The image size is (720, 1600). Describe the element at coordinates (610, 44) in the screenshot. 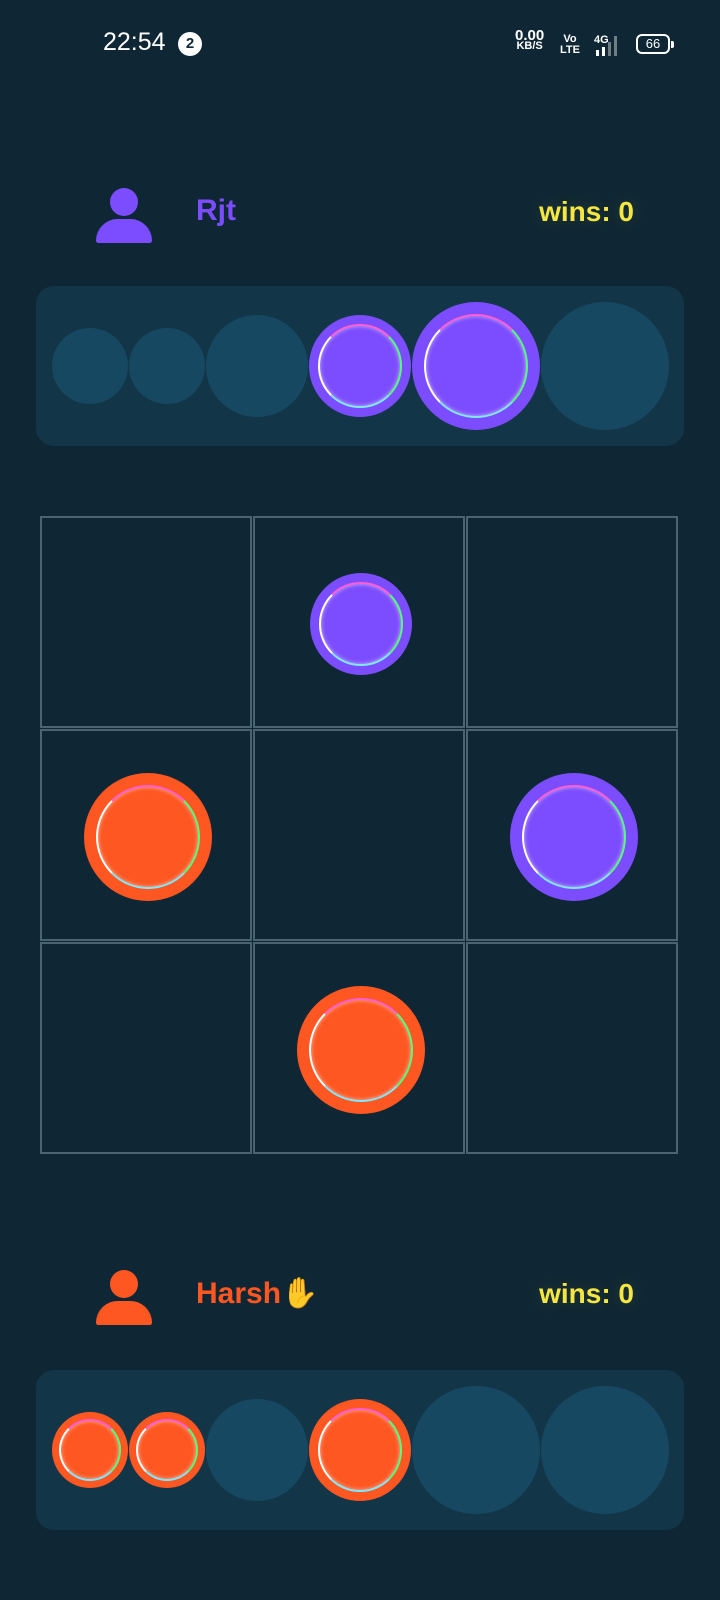

I see `signal-icon: 4G` at that location.